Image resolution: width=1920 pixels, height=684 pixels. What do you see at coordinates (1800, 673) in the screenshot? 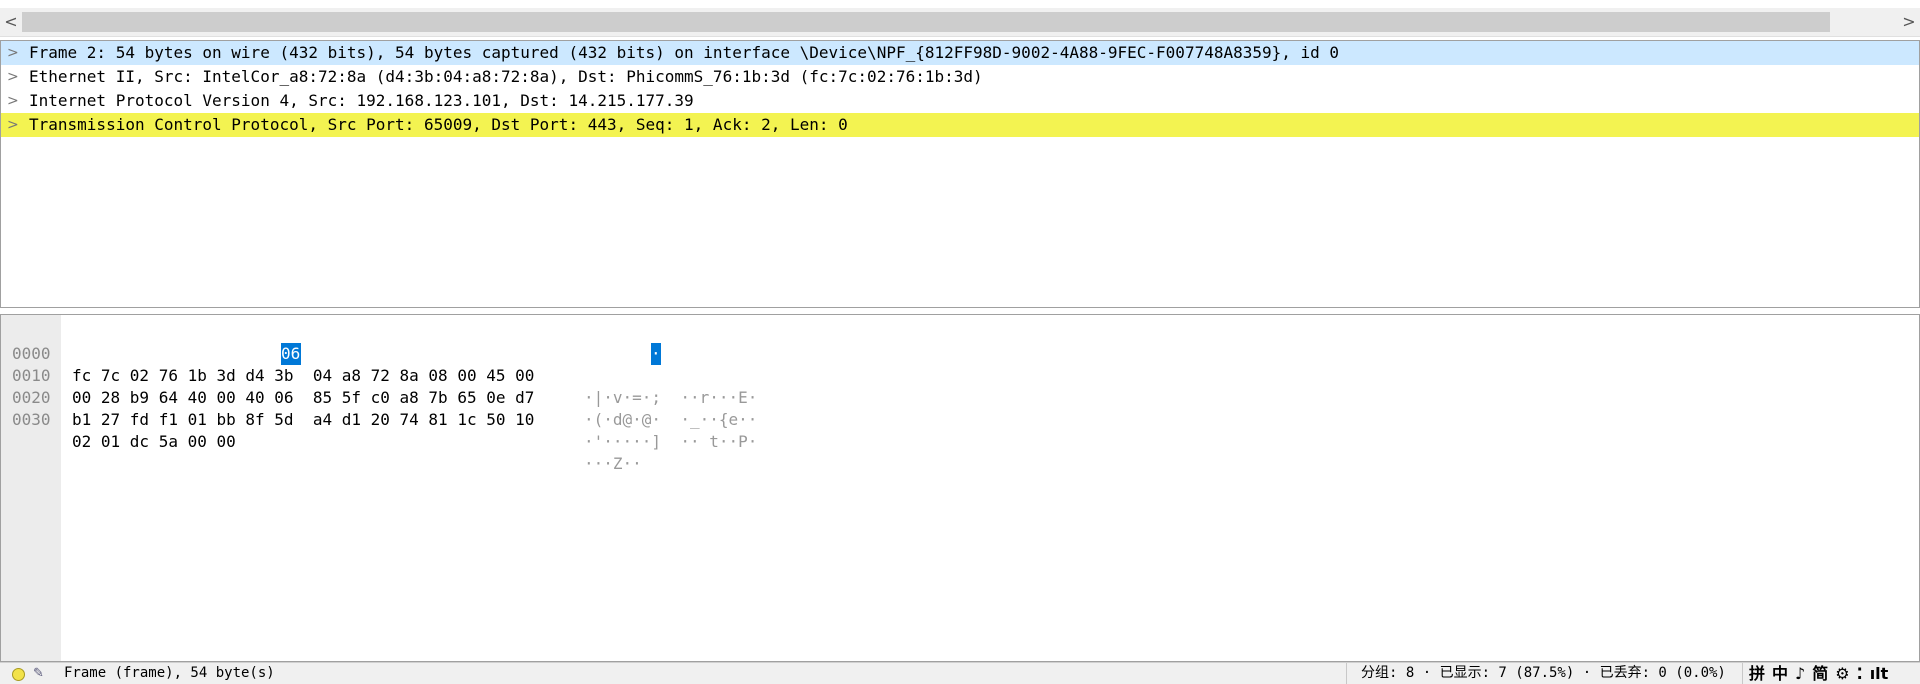
I see `ime-punctuation-icon: ♪` at bounding box center [1800, 673].